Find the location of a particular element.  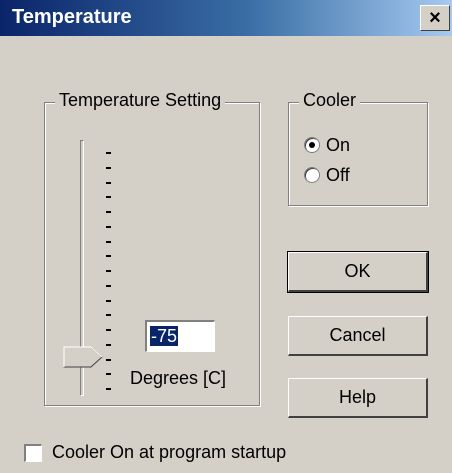

window-title: Temperature is located at coordinates (72, 17).